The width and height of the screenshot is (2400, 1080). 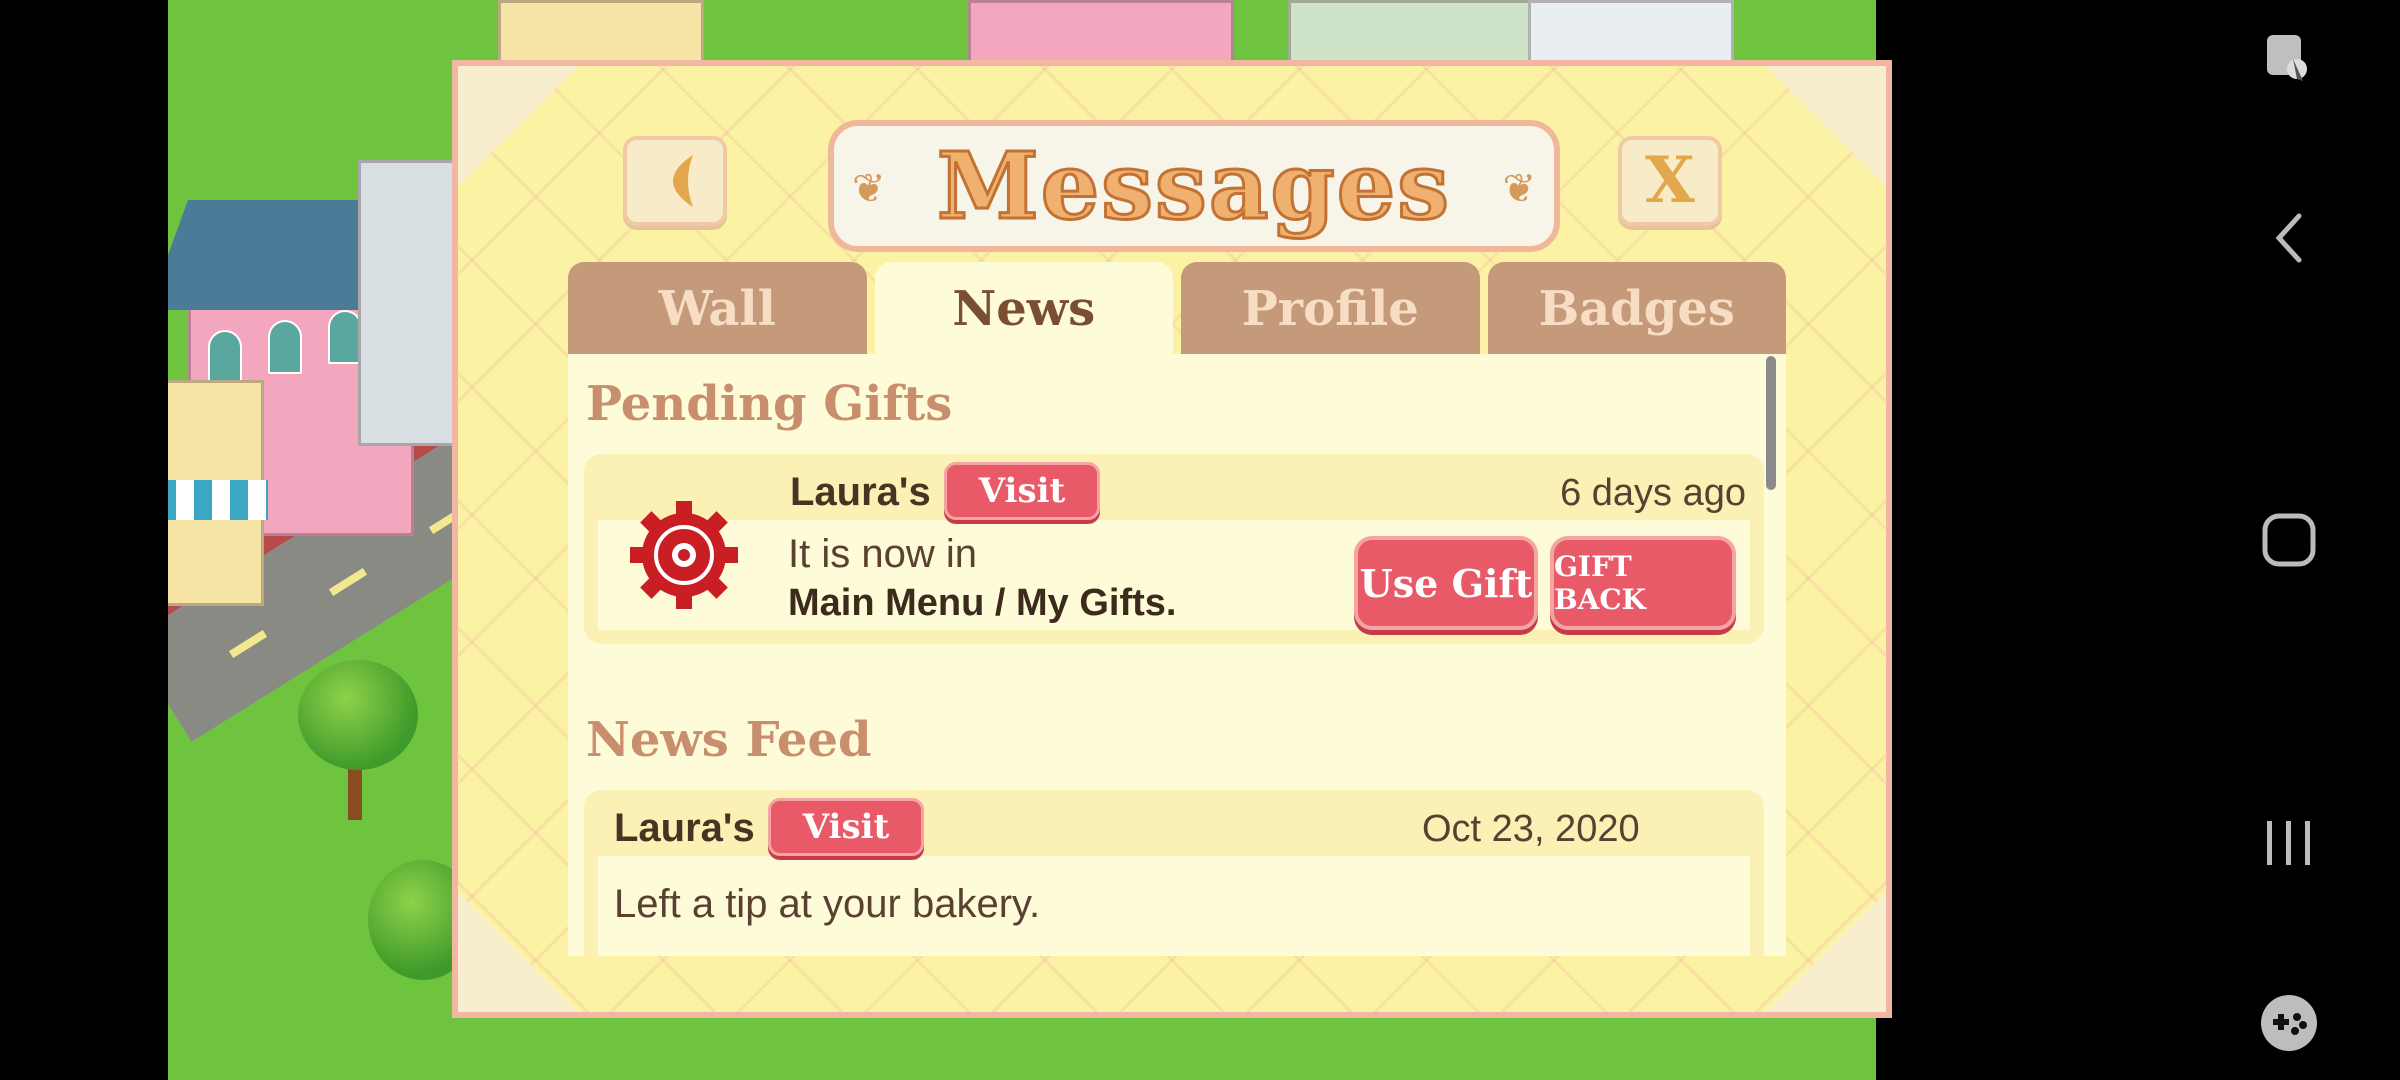 I want to click on title-plate: ❦ Messages ❦, so click(x=1194, y=186).